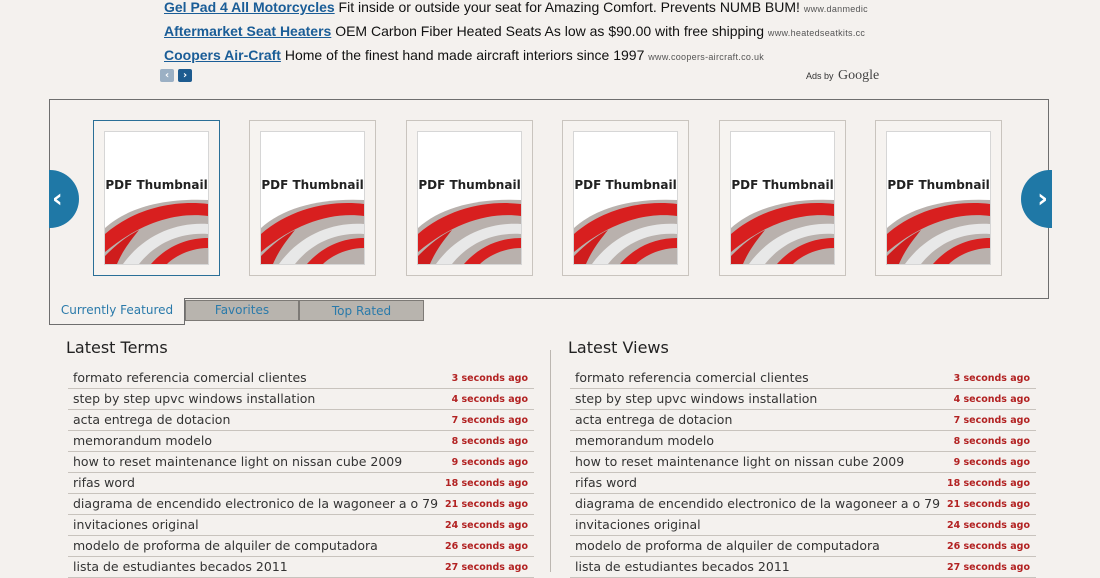 The width and height of the screenshot is (1100, 578). Describe the element at coordinates (167, 75) in the screenshot. I see `ad-prev-button: ‹` at that location.